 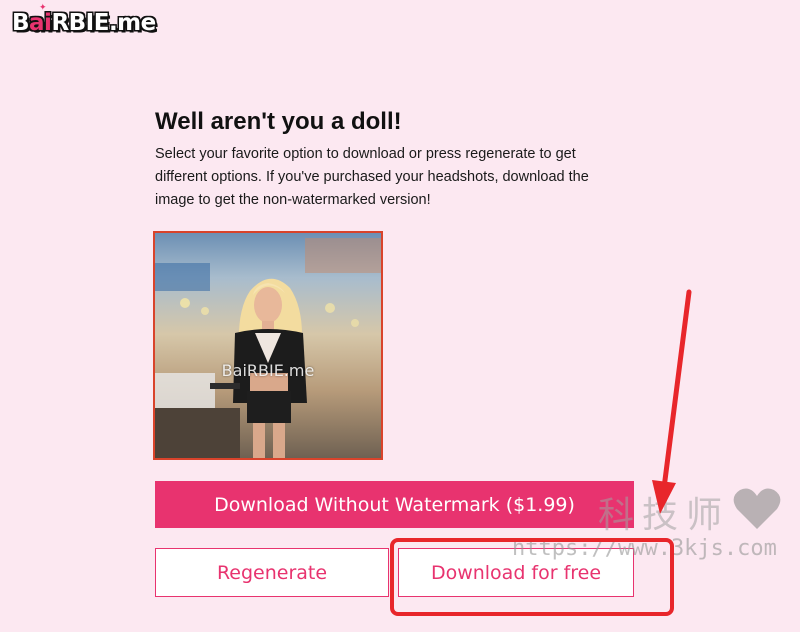 I want to click on site-watermark-chinese: 科技师, so click(x=664, y=515).